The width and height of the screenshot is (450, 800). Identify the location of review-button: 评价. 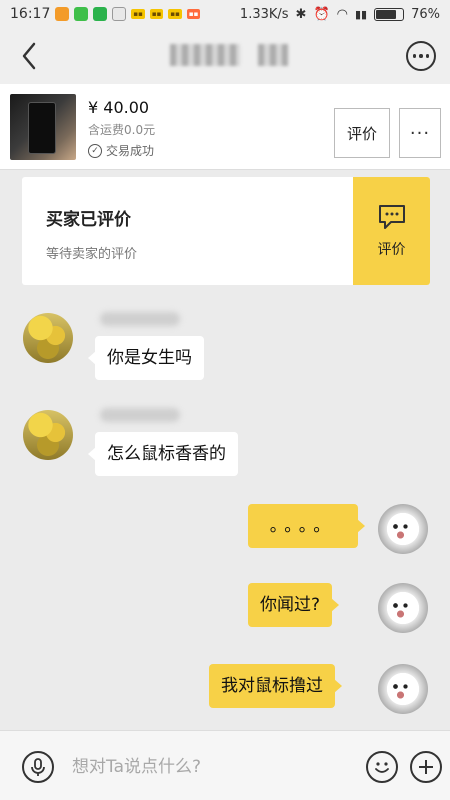
(362, 133).